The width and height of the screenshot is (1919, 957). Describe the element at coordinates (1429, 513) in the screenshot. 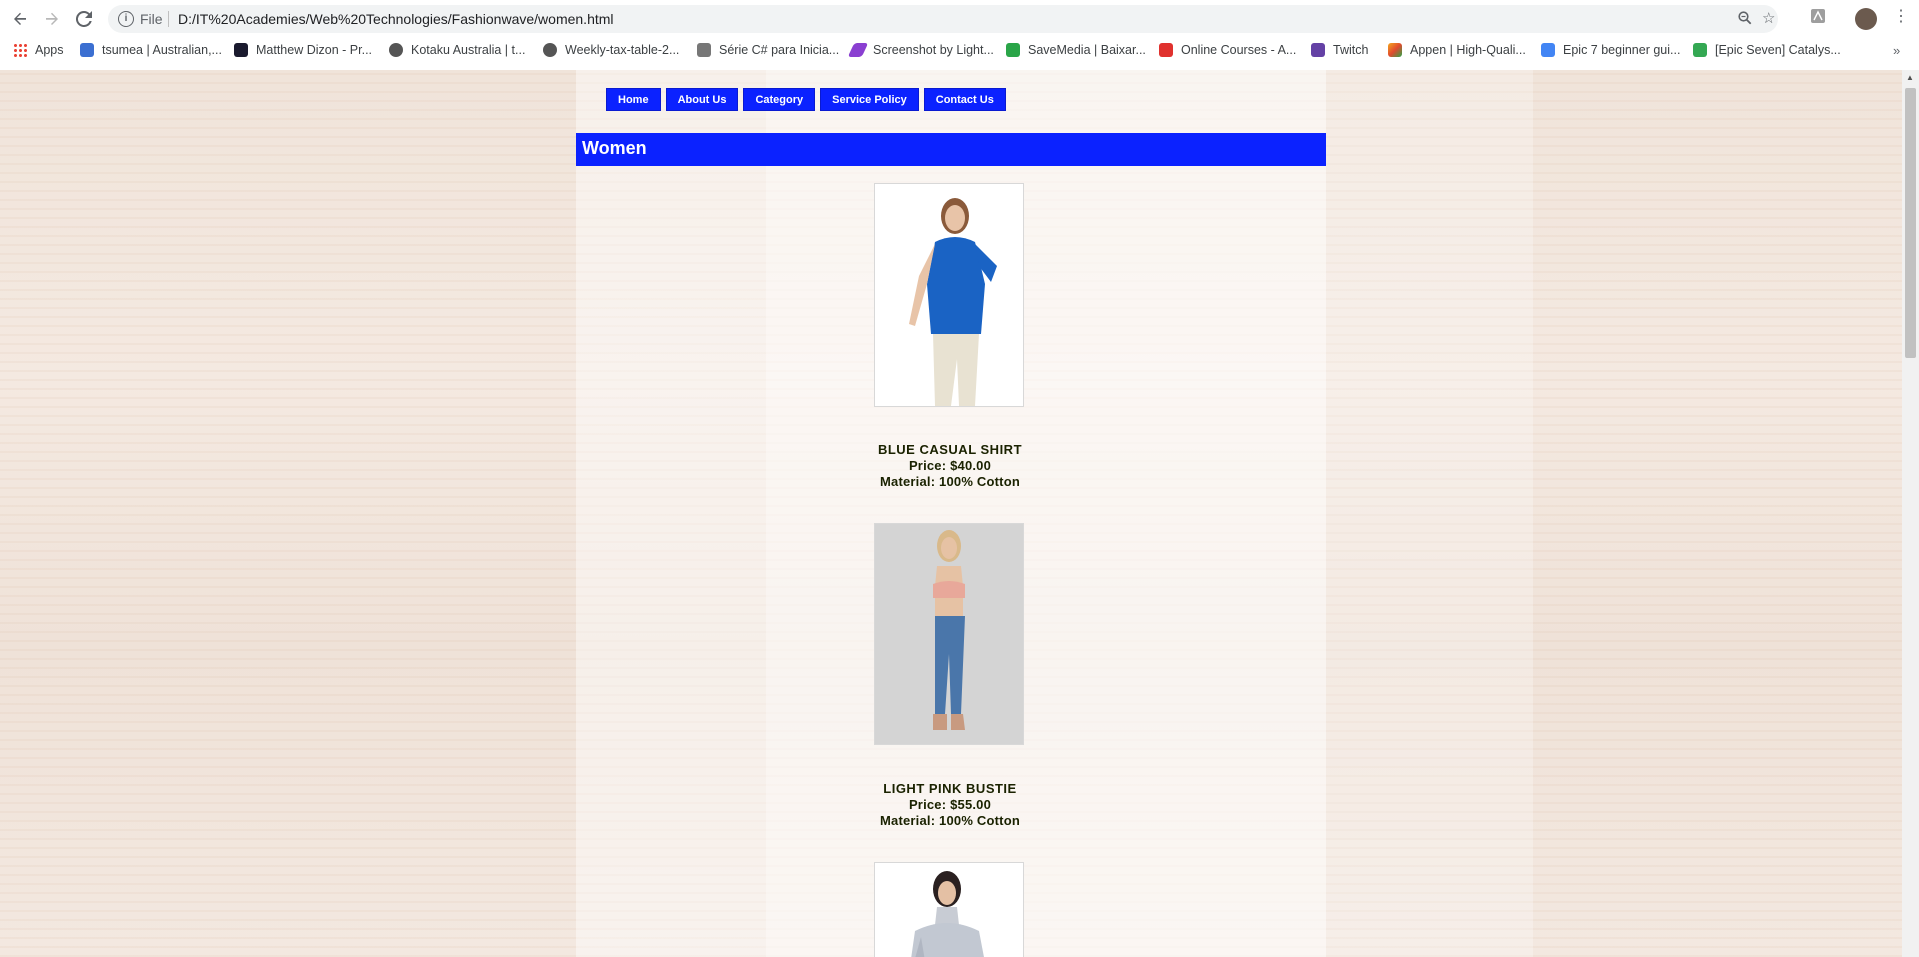

I see `right-column-panel` at that location.